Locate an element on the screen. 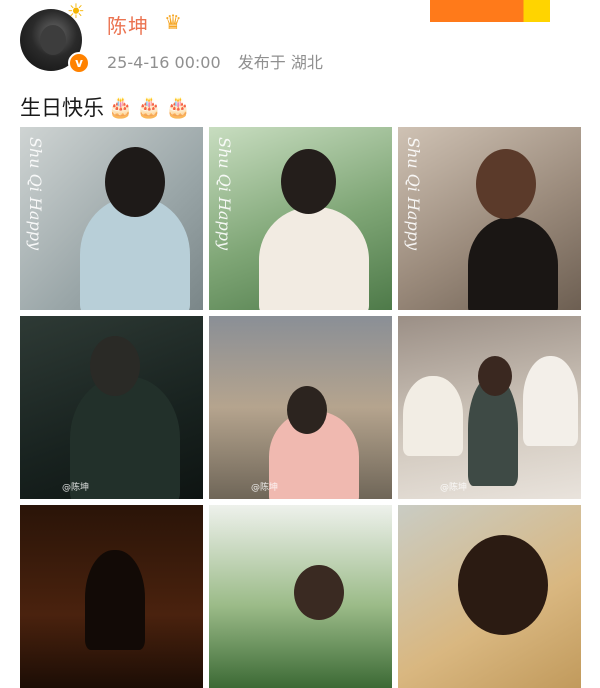 The height and width of the screenshot is (688, 600). cake-emoji-3: 🎂 is located at coordinates (178, 107).